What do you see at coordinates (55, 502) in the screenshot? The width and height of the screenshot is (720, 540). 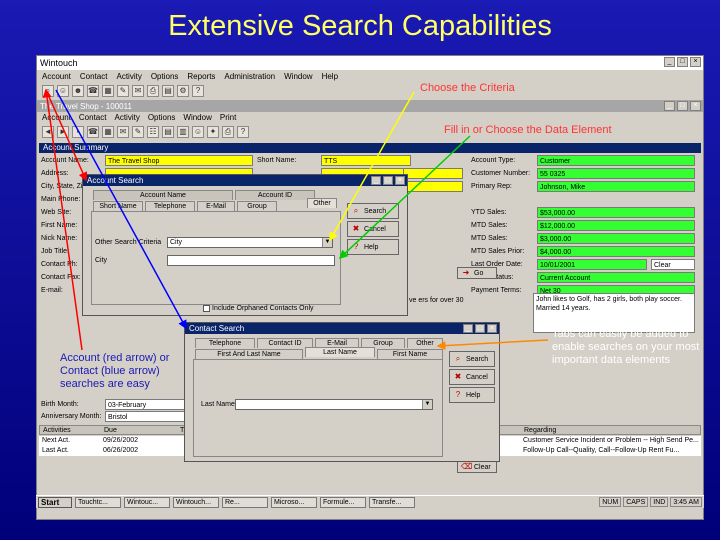 I see `start-button: Start` at bounding box center [55, 502].